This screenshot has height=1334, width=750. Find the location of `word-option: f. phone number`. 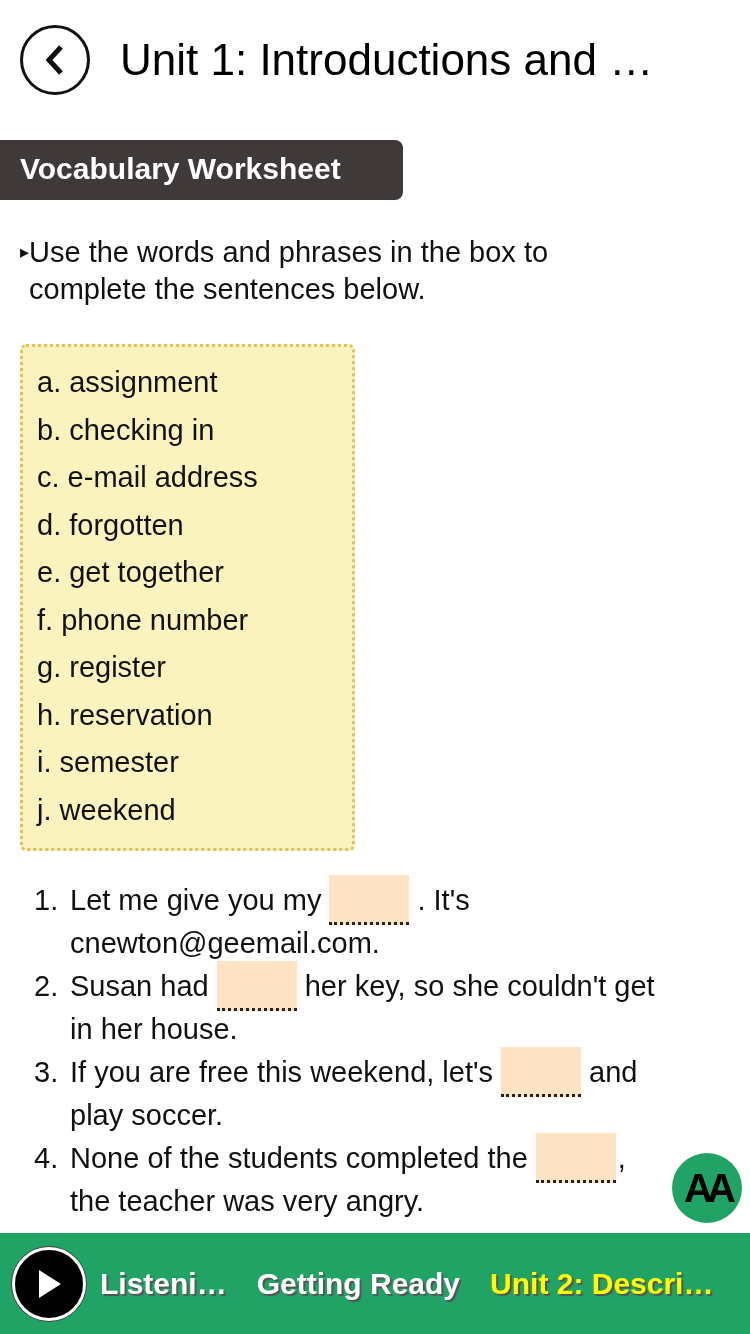

word-option: f. phone number is located at coordinates (187, 620).